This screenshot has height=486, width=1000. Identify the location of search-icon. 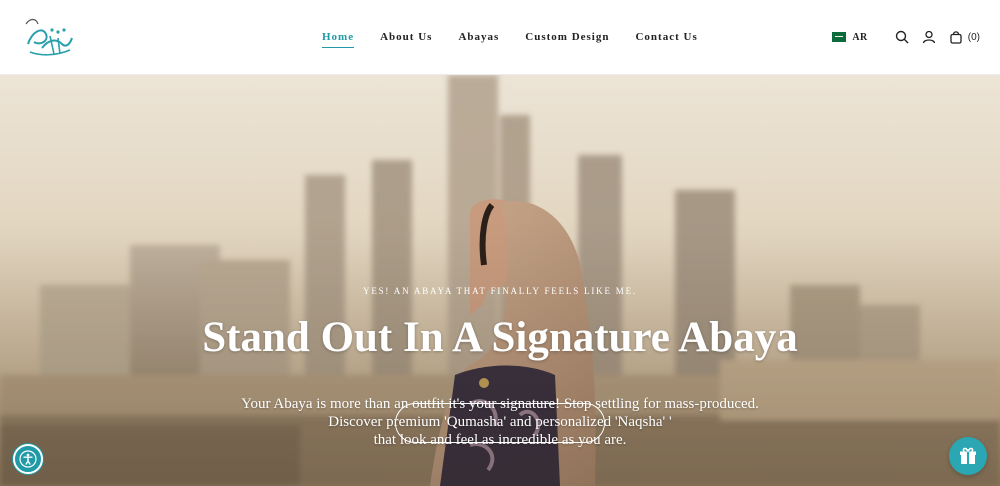
(902, 37).